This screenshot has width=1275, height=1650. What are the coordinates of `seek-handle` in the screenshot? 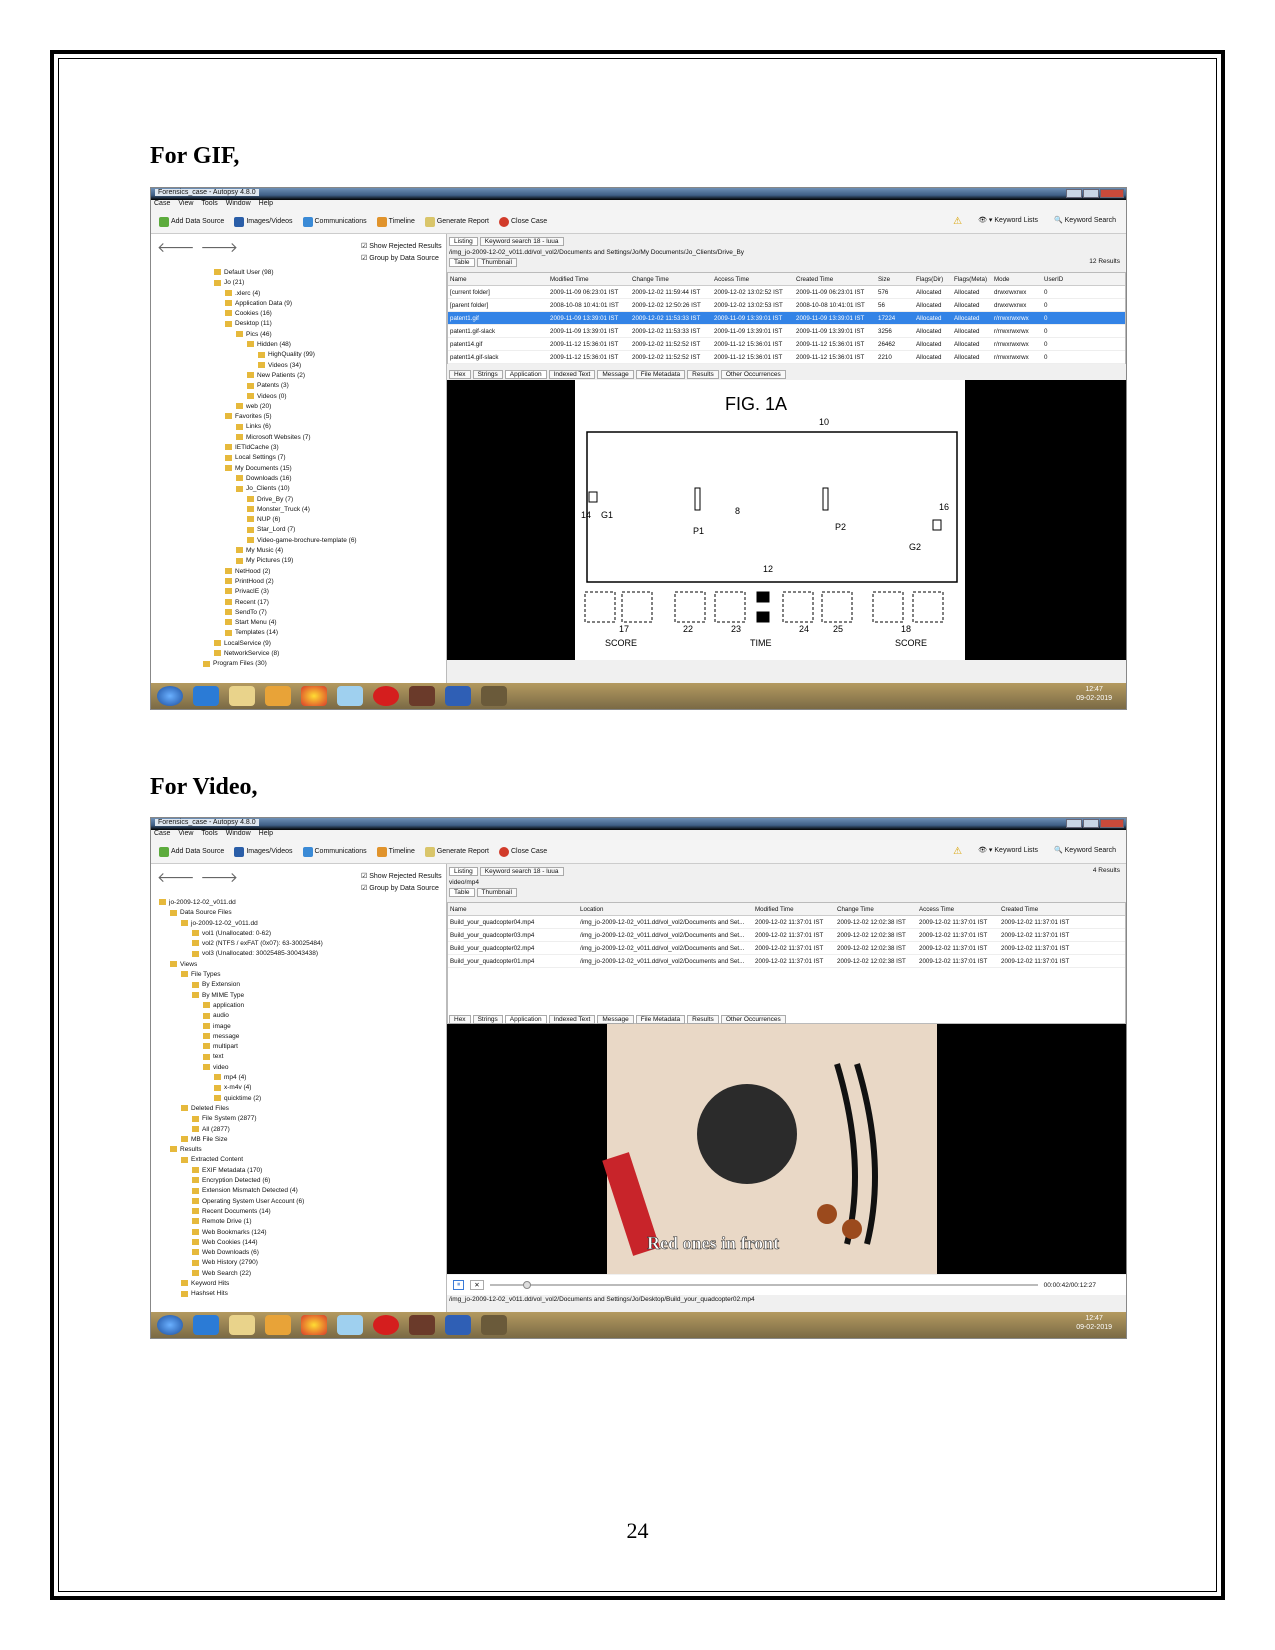 It's located at (526, 1285).